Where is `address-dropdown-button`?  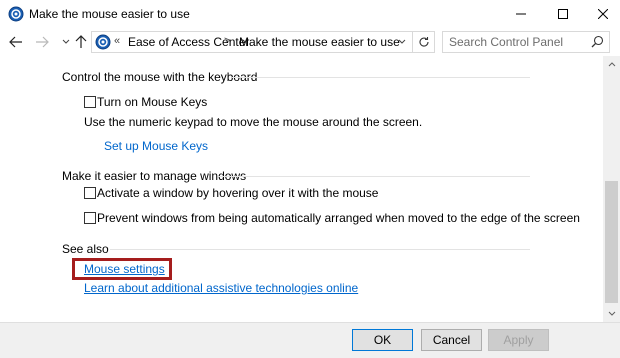 address-dropdown-button is located at coordinates (402, 42).